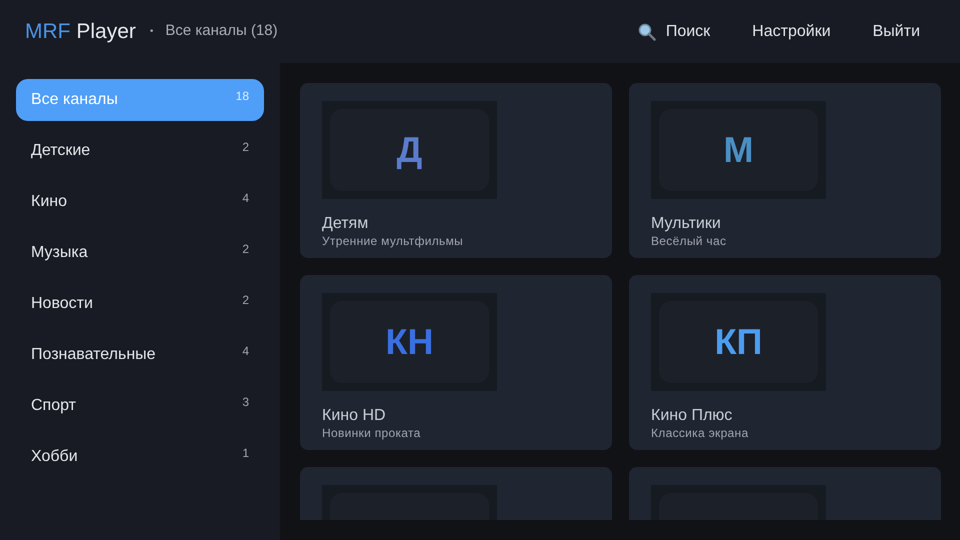 The width and height of the screenshot is (960, 540). Describe the element at coordinates (791, 32) in the screenshot. I see `header-link: Настройки` at that location.